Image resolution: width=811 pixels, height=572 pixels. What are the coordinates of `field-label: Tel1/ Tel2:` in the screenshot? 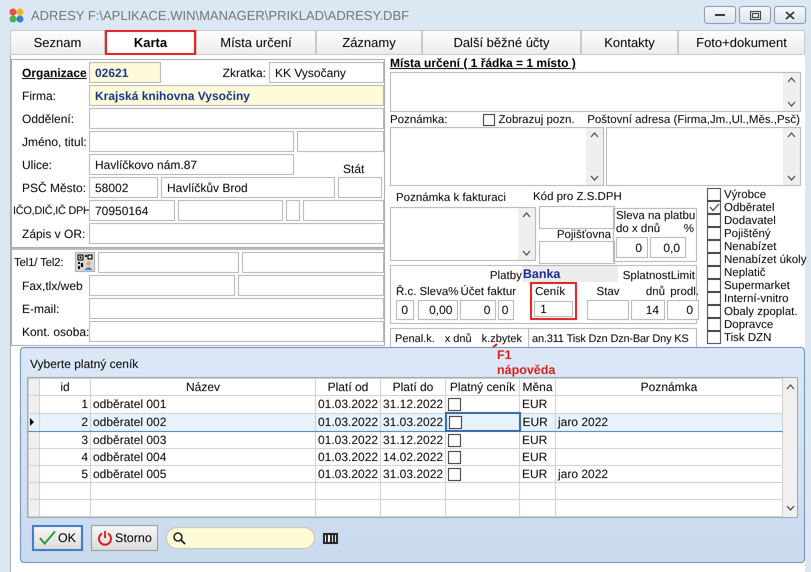 It's located at (38, 263).